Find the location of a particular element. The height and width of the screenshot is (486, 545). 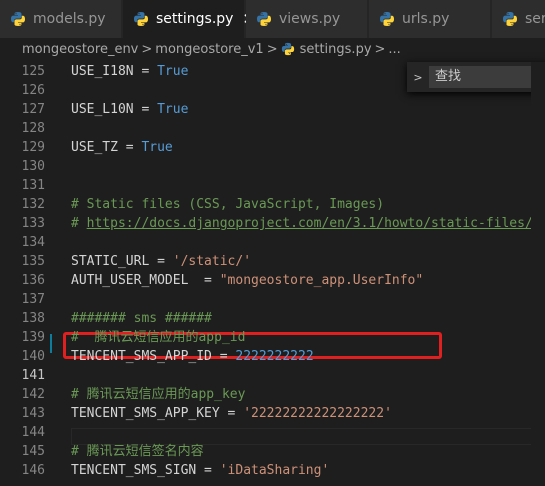

line-number: 129 is located at coordinates (33, 147).